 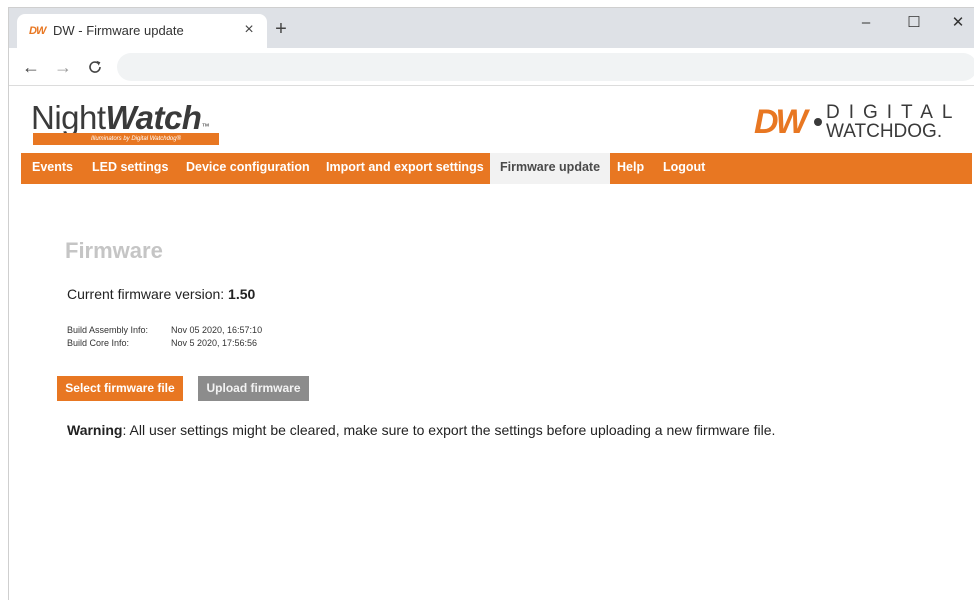 What do you see at coordinates (684, 168) in the screenshot?
I see `nav-logout: Logout` at bounding box center [684, 168].